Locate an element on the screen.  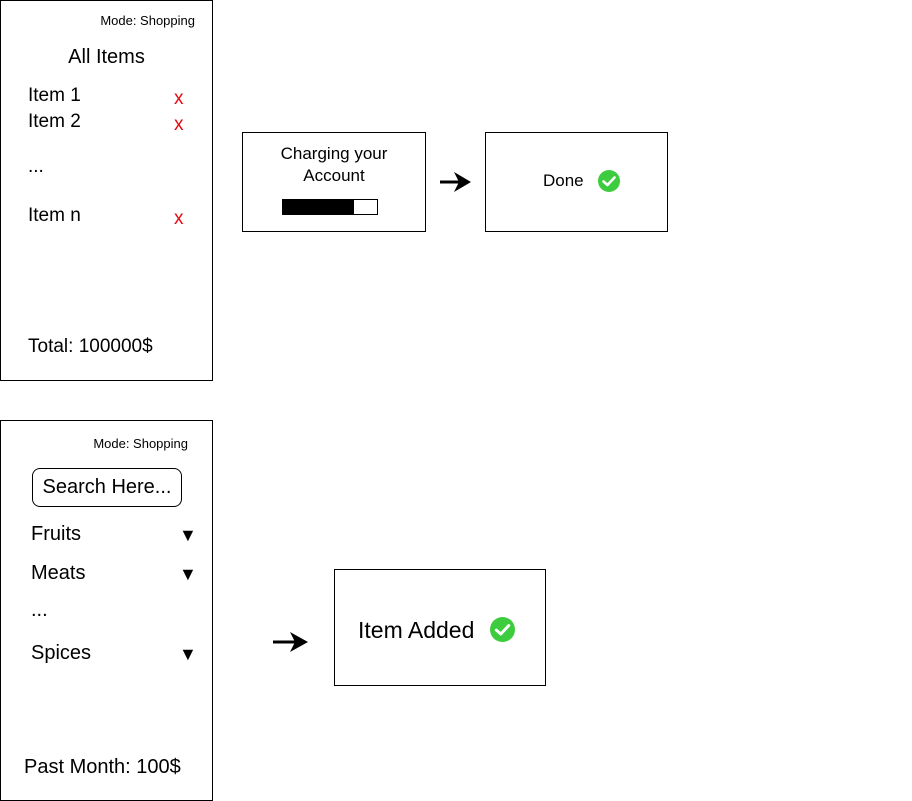
charging-progress-bar is located at coordinates (330, 207).